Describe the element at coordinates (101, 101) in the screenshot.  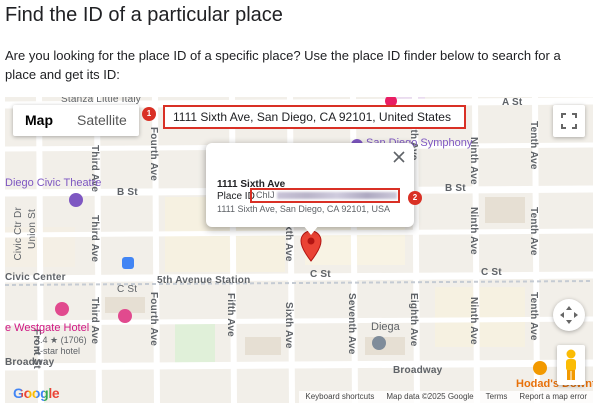
I see `stanza-label: Stanza Little Italy` at that location.